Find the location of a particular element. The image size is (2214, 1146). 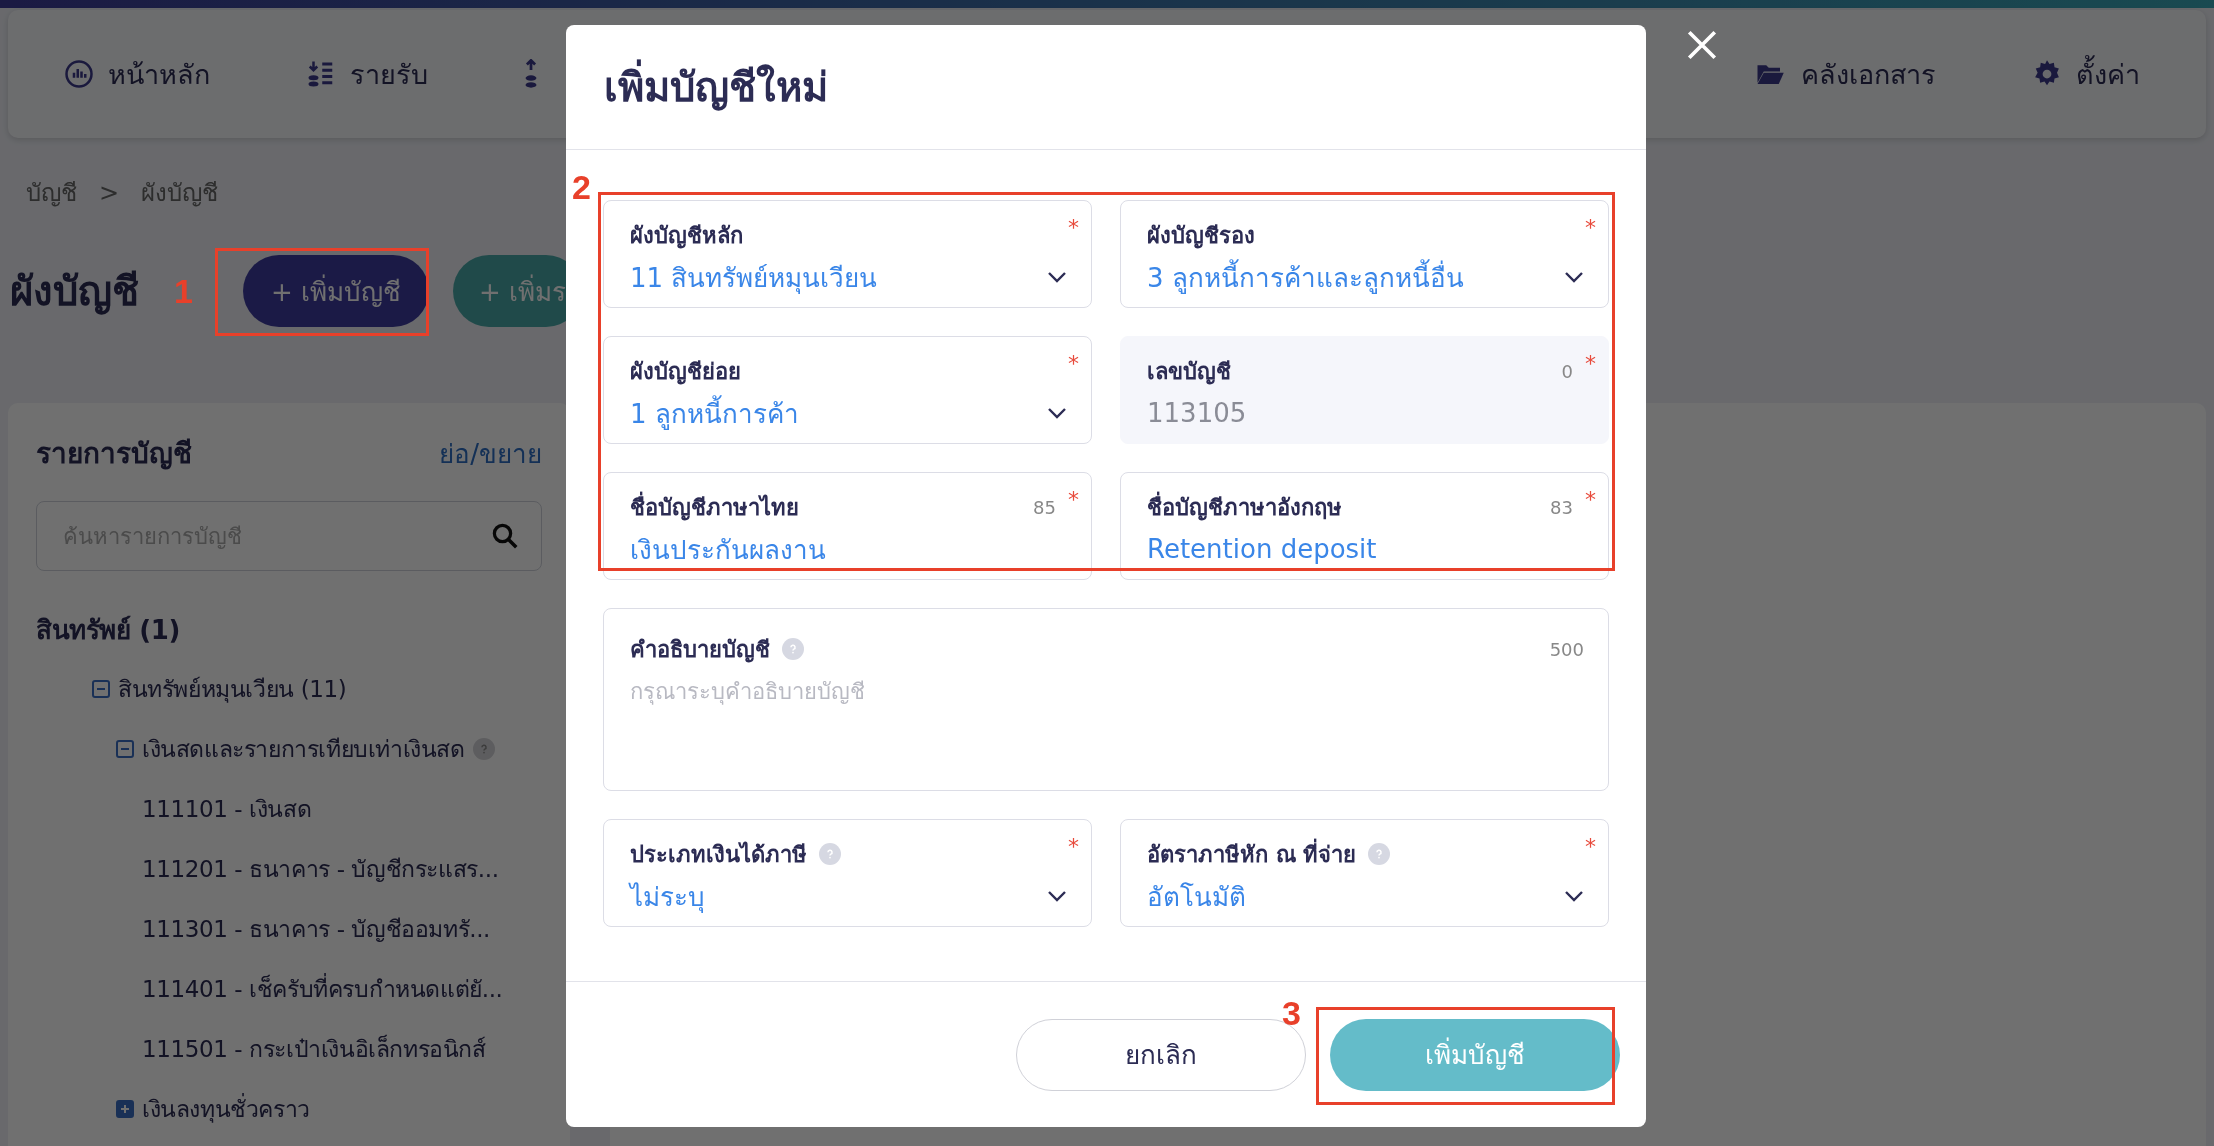

dialog-title: เพิ่มบัญชีใหม่ is located at coordinates (716, 87).